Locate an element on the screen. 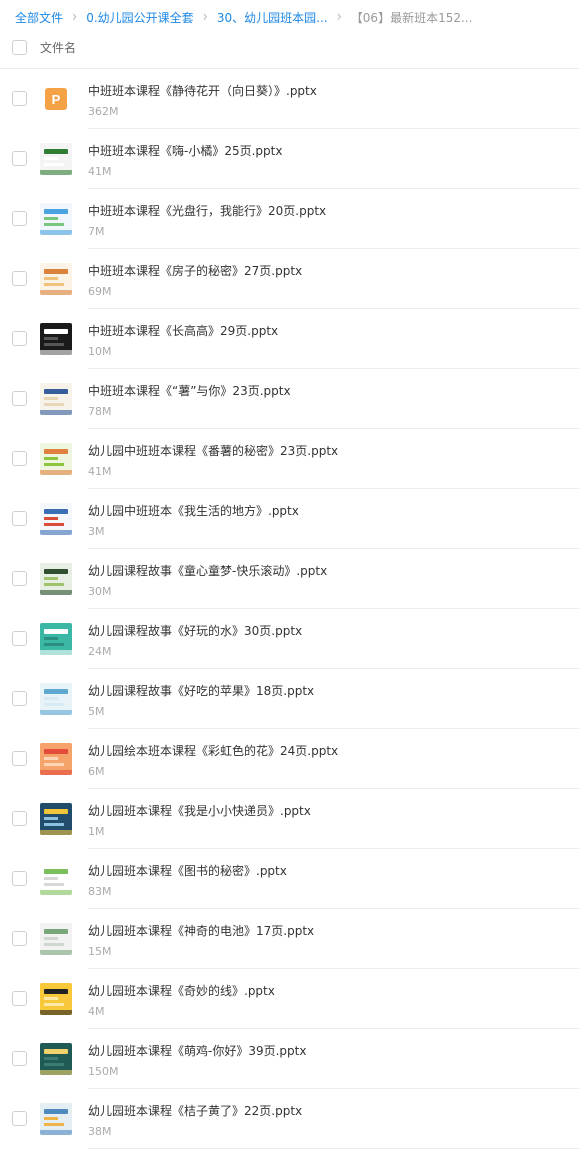 The image size is (579, 1154). file-row: 幼儿园课程故事《好吃的苹果》18页.pptx 5M is located at coordinates (289, 699).